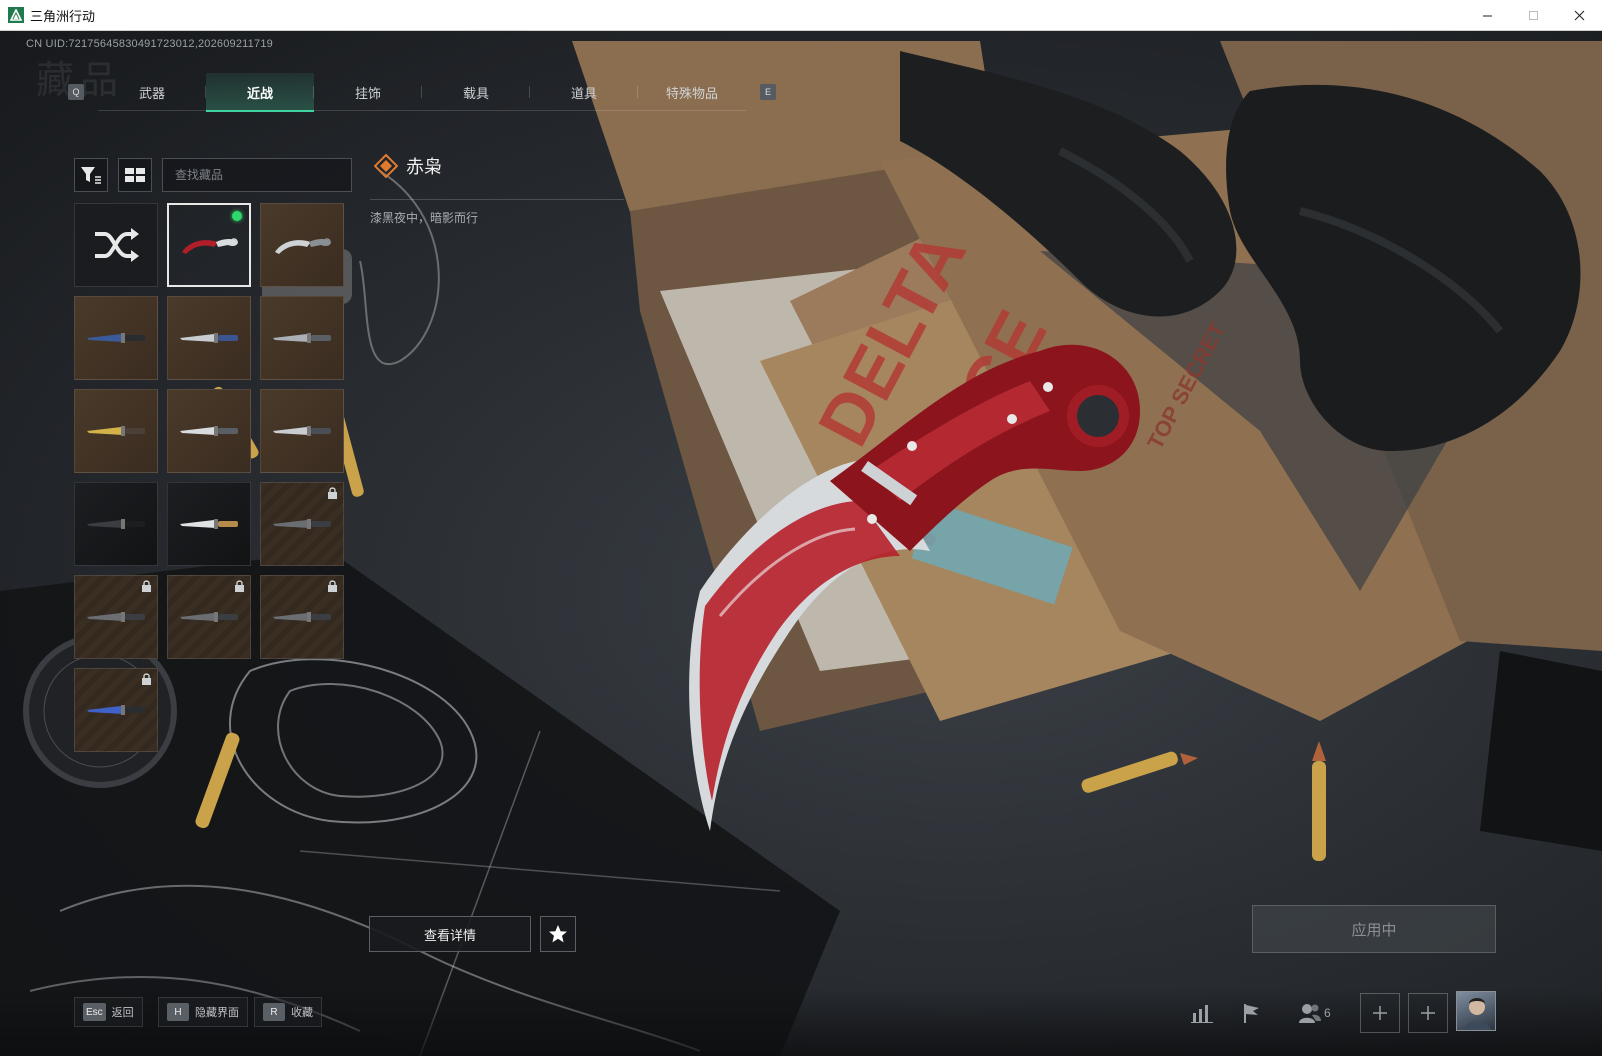  Describe the element at coordinates (274, 1012) in the screenshot. I see `collect-key: R` at that location.